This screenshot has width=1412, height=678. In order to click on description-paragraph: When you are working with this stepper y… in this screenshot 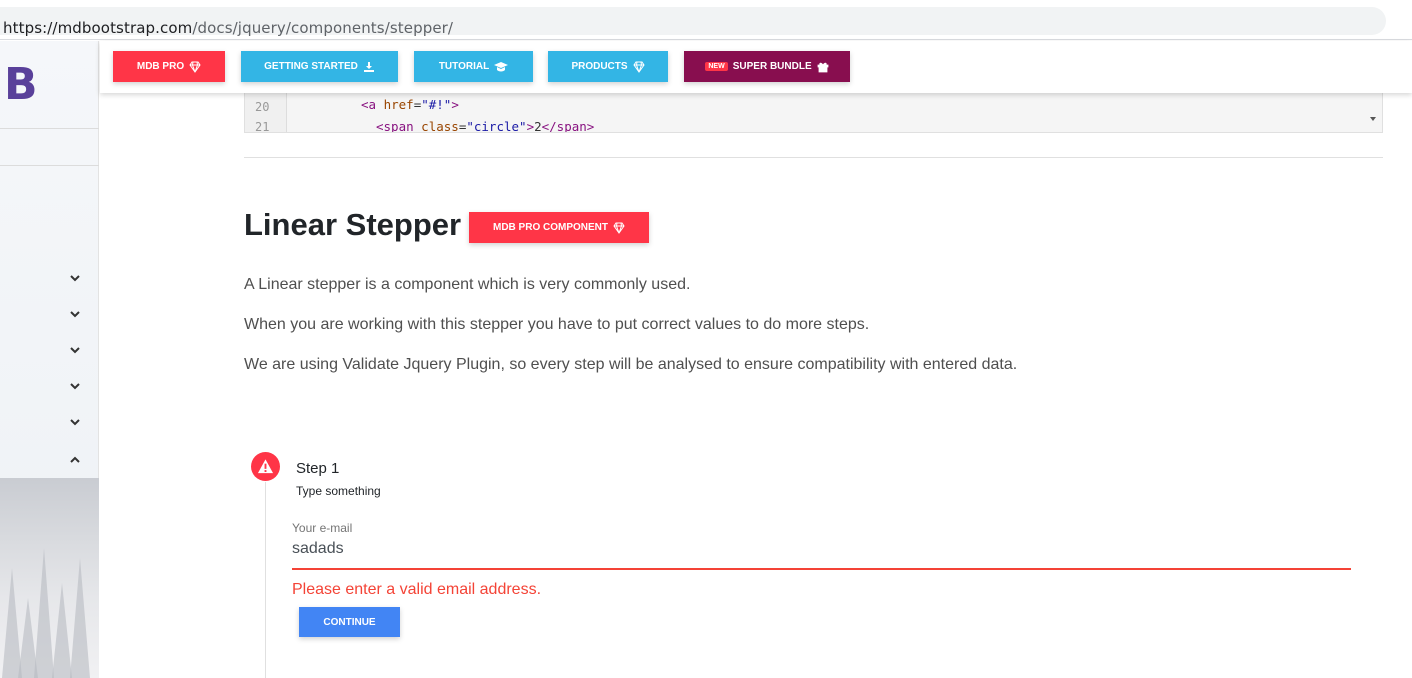, I will do `click(557, 324)`.